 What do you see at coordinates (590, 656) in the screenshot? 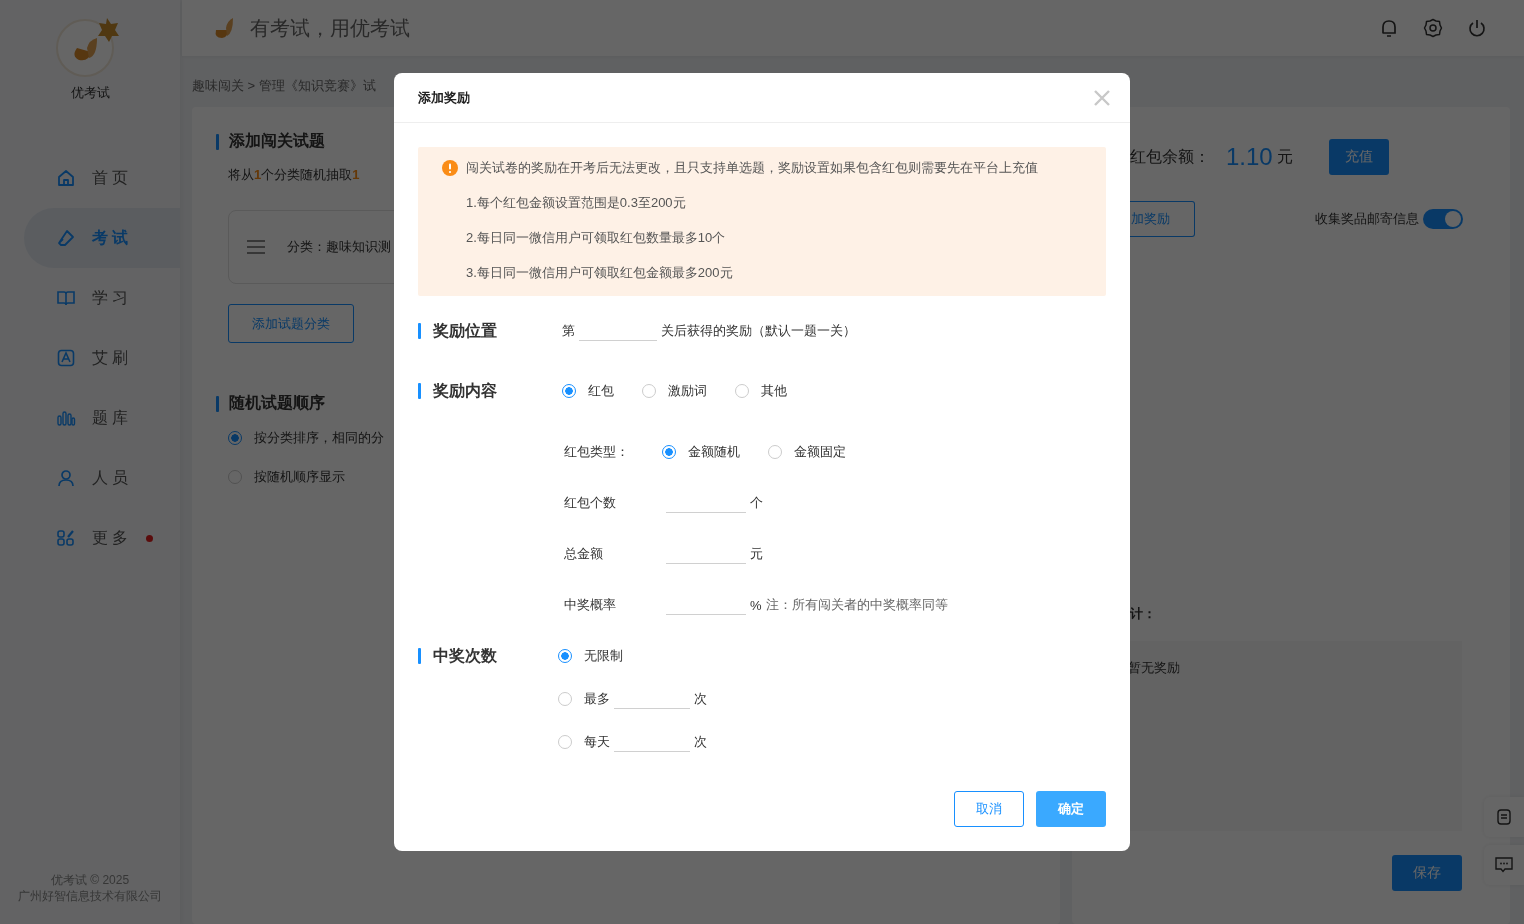
I see `radio-option: 无限制` at bounding box center [590, 656].